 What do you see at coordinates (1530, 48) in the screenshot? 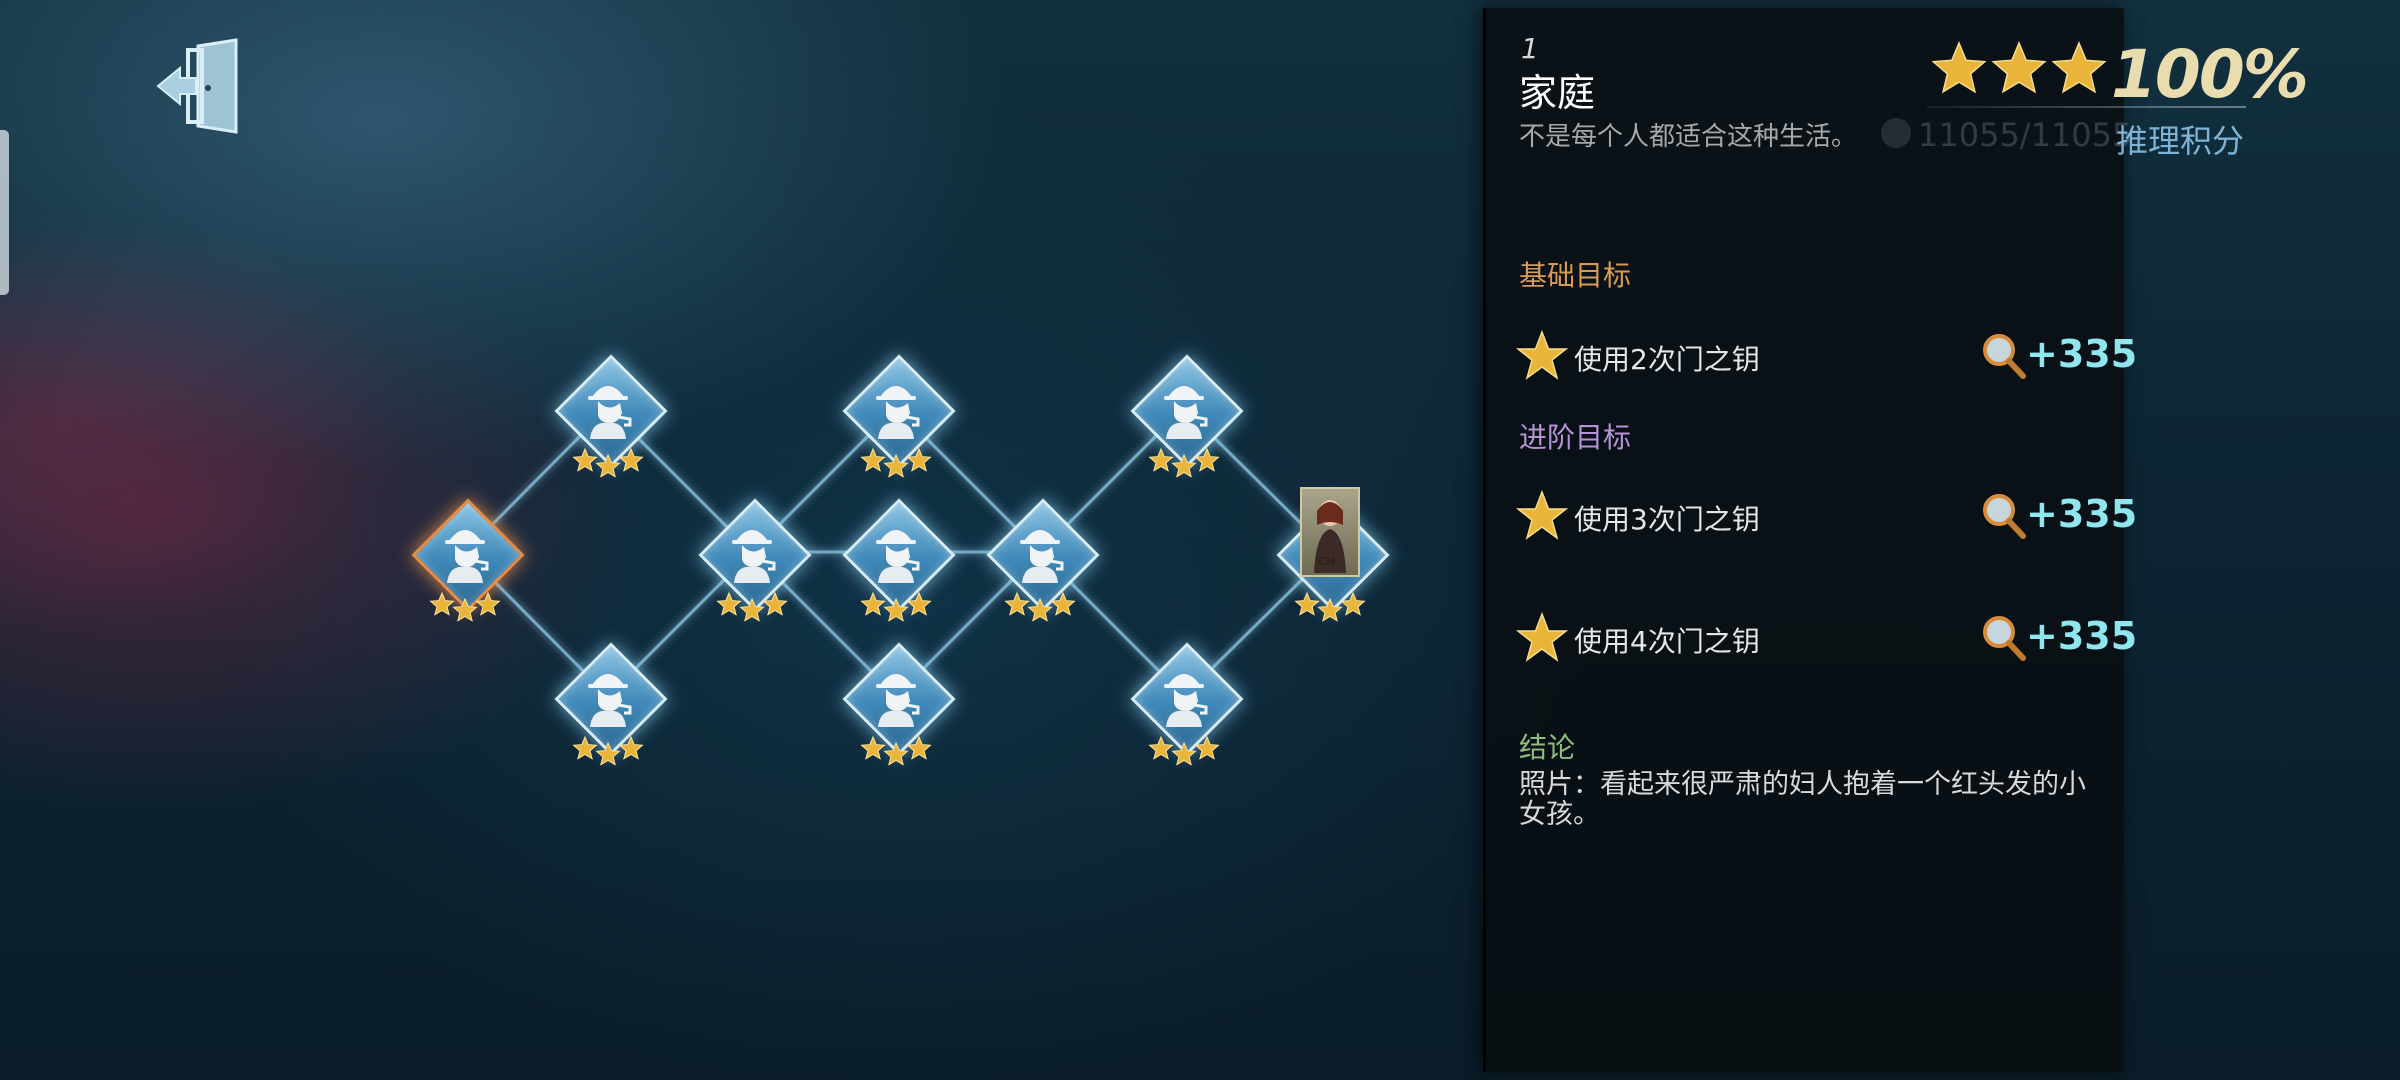
I see `chapter-number: 1` at bounding box center [1530, 48].